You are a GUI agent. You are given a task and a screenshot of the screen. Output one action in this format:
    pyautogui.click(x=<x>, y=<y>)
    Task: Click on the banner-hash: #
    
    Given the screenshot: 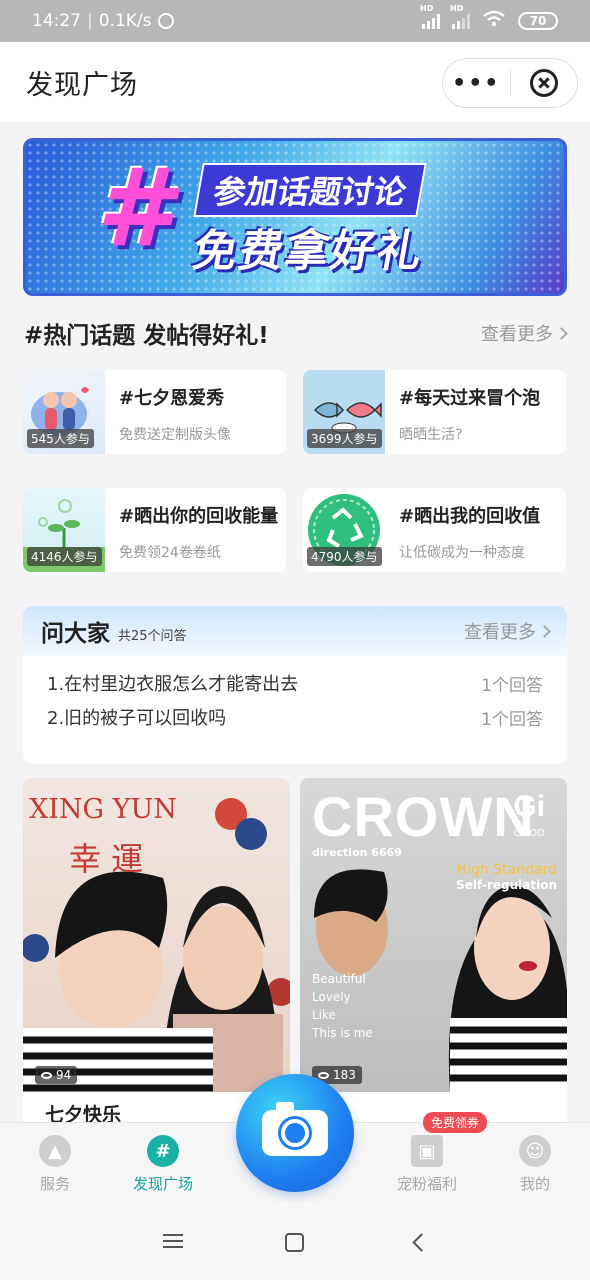 What is the action you would take?
    pyautogui.click(x=134, y=208)
    